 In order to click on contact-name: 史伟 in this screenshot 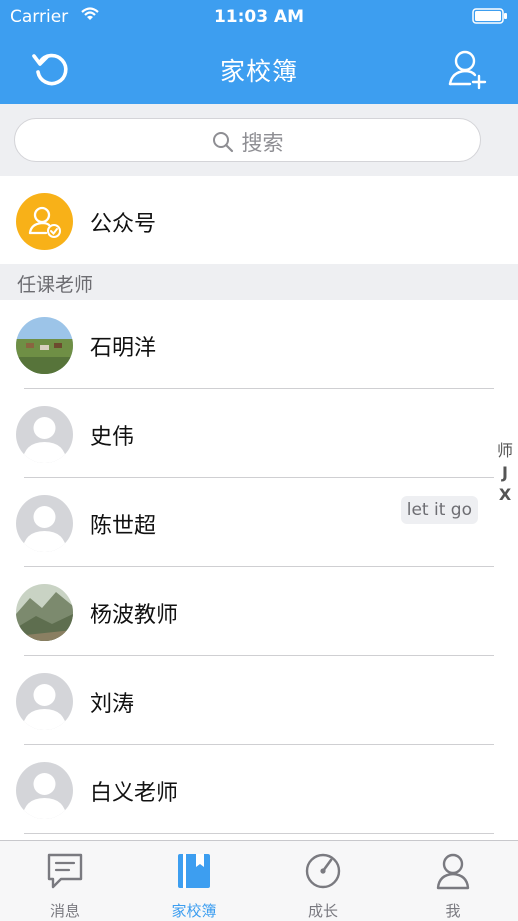, I will do `click(112, 437)`.